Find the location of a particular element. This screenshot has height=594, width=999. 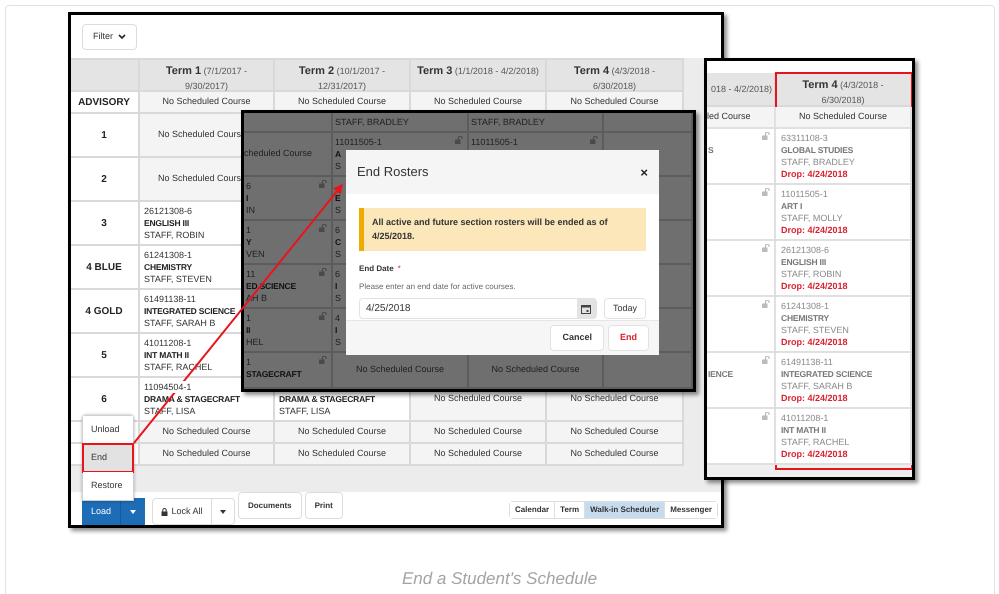

teacher-name: VEN is located at coordinates (255, 254).